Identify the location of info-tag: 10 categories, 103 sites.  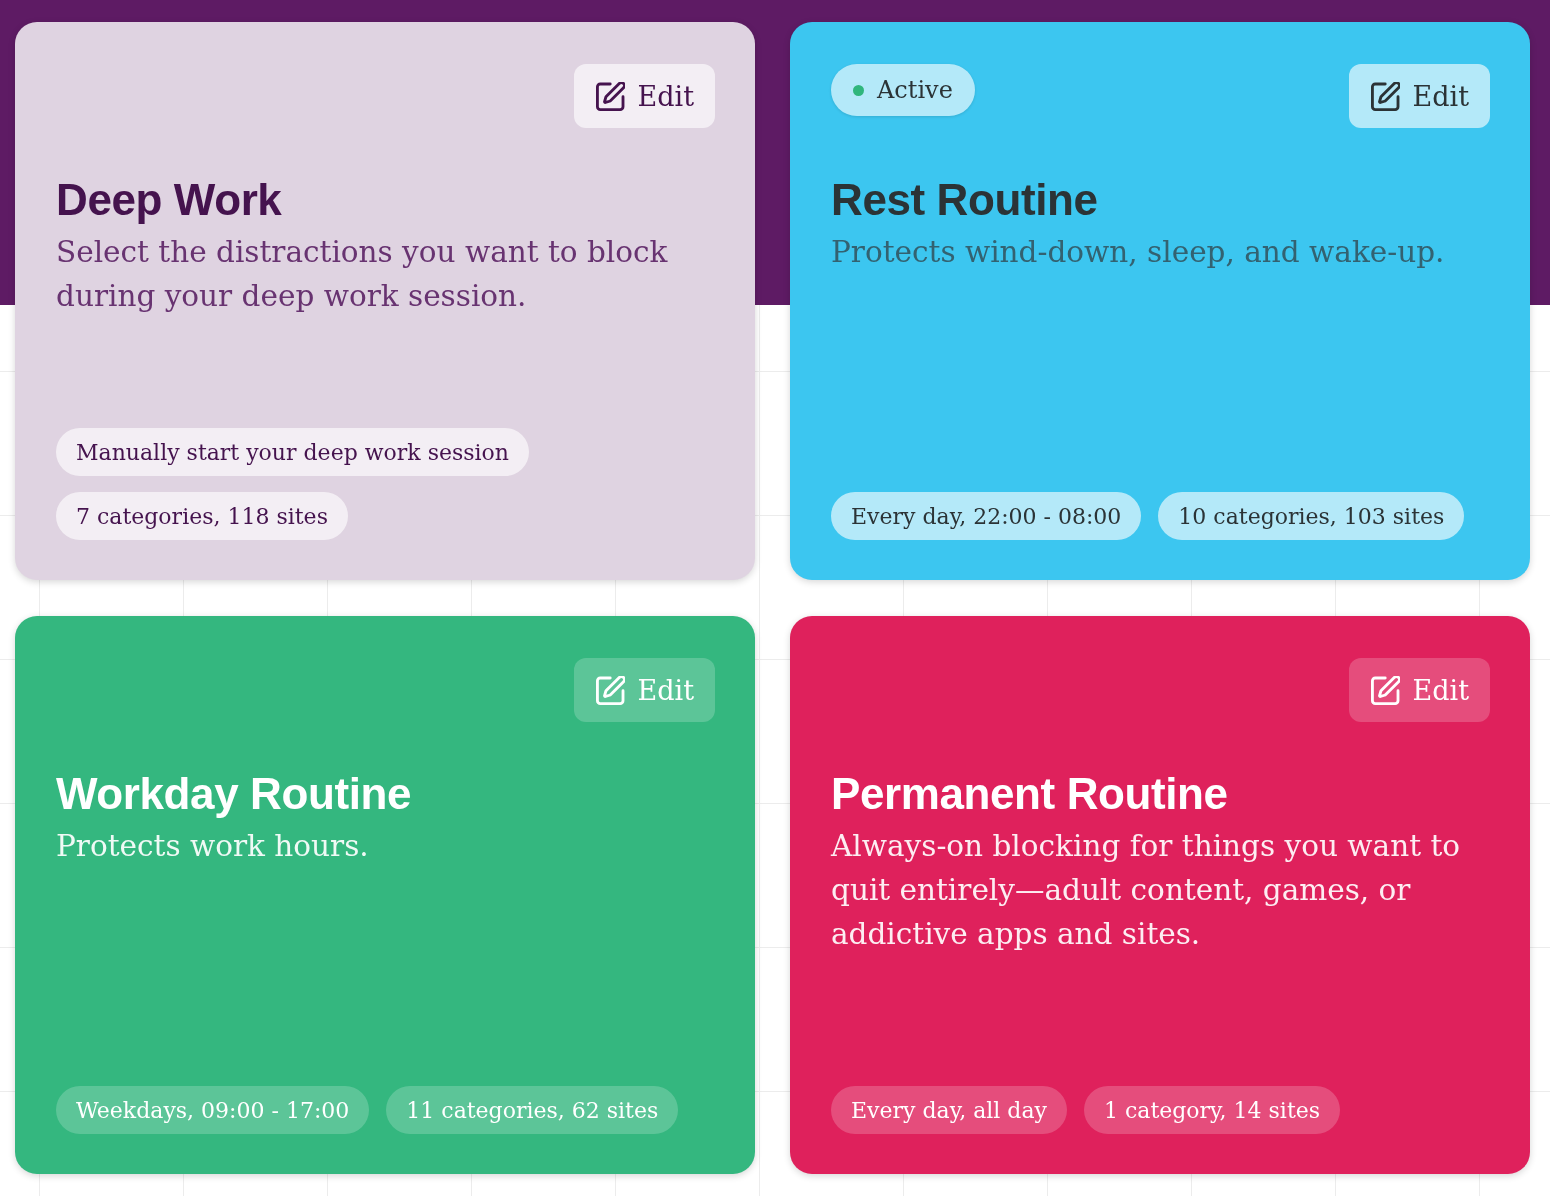
(1311, 516).